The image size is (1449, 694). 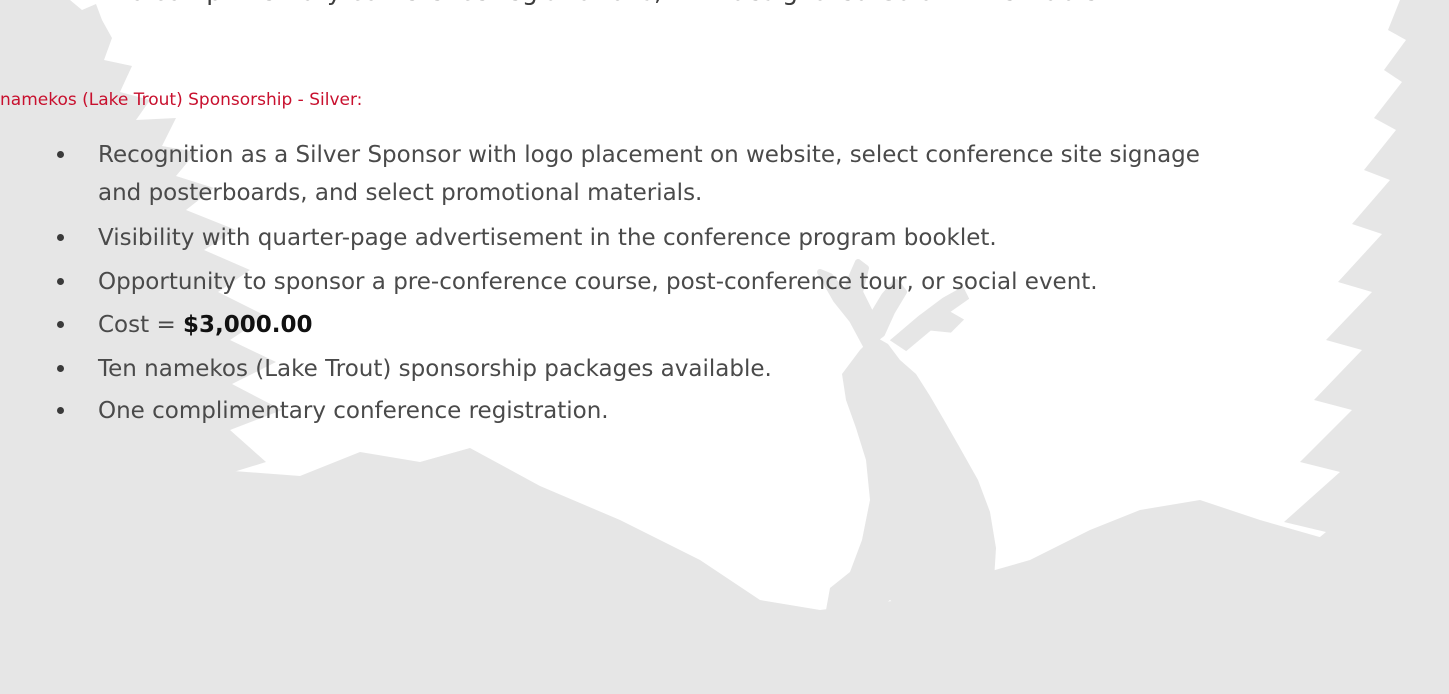 What do you see at coordinates (141, 325) in the screenshot?
I see `cost-label: Cost =` at bounding box center [141, 325].